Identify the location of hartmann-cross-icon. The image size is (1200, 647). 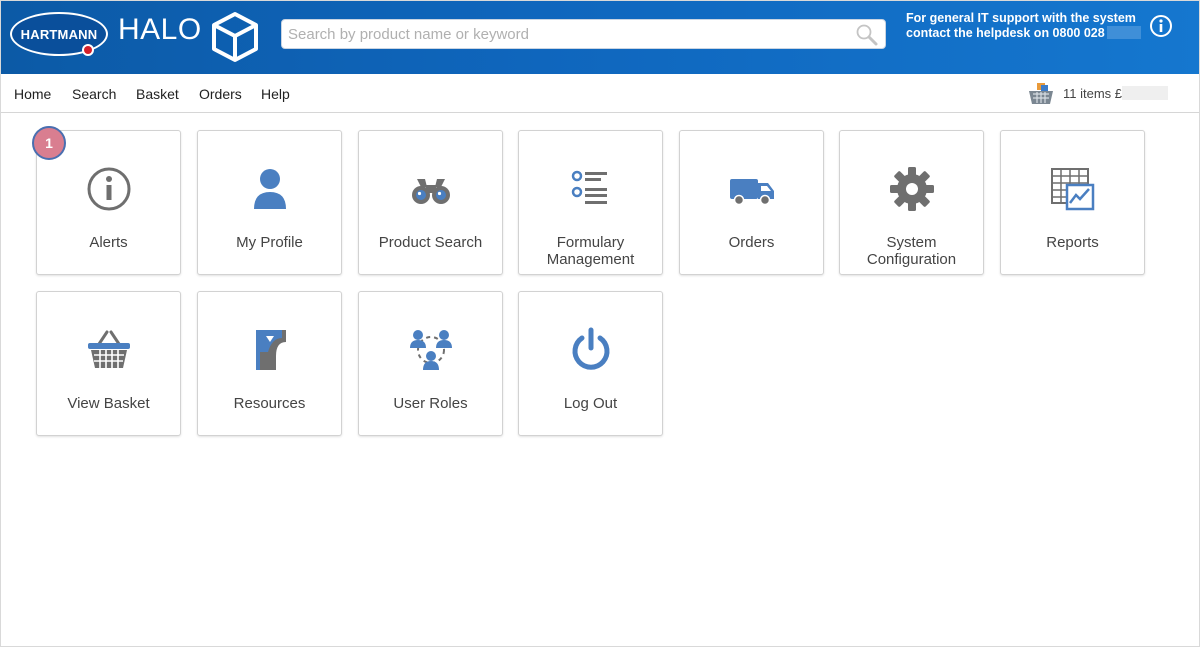
(88, 50).